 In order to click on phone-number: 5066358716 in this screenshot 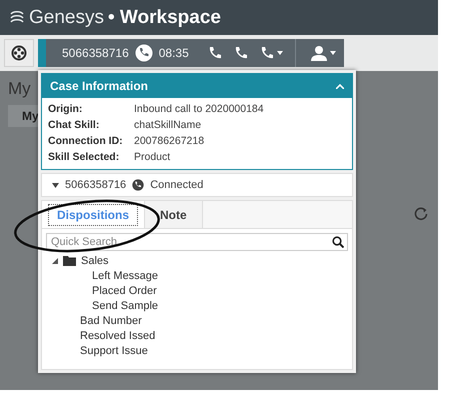, I will do `click(95, 53)`.